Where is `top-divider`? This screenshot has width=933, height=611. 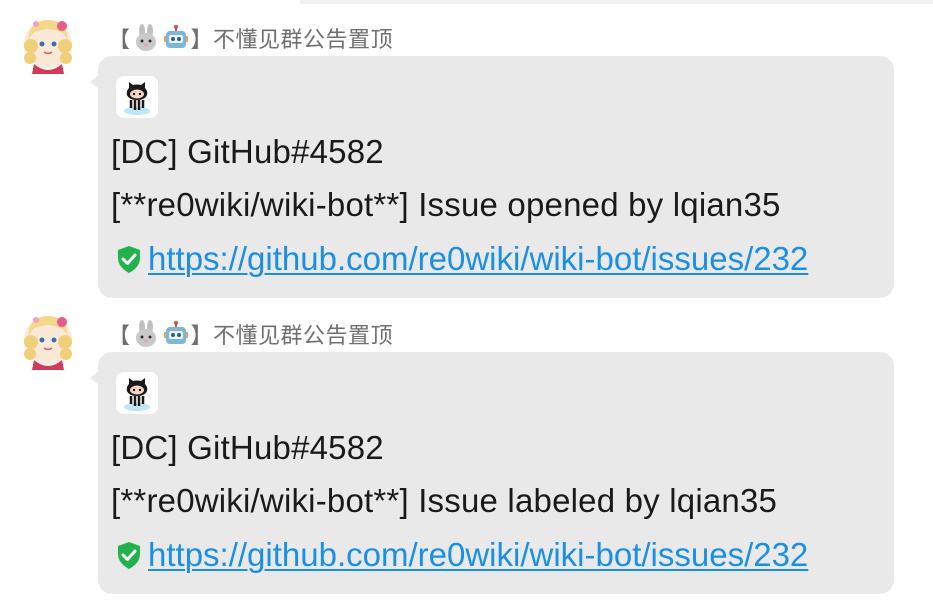 top-divider is located at coordinates (616, 2).